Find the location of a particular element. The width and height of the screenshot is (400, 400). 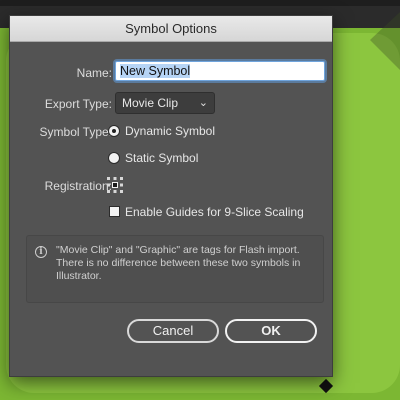

export-type-value: Movie Clip is located at coordinates (150, 103).